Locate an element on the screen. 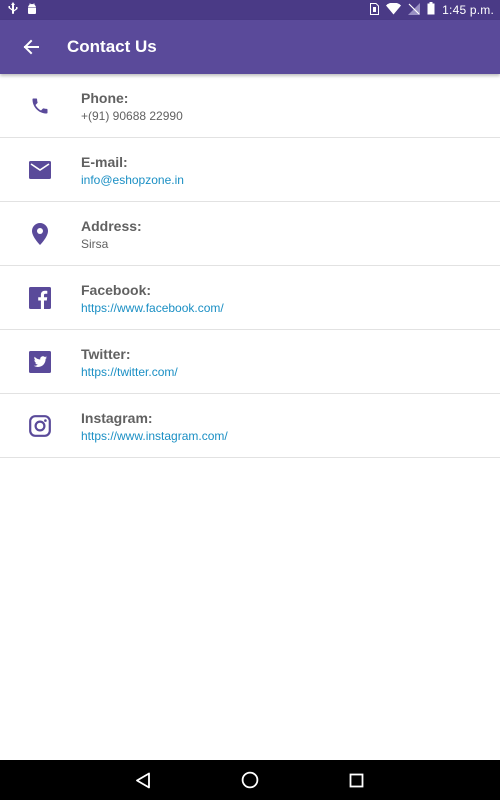 This screenshot has width=500, height=800. app-bar: Contact Us is located at coordinates (250, 47).